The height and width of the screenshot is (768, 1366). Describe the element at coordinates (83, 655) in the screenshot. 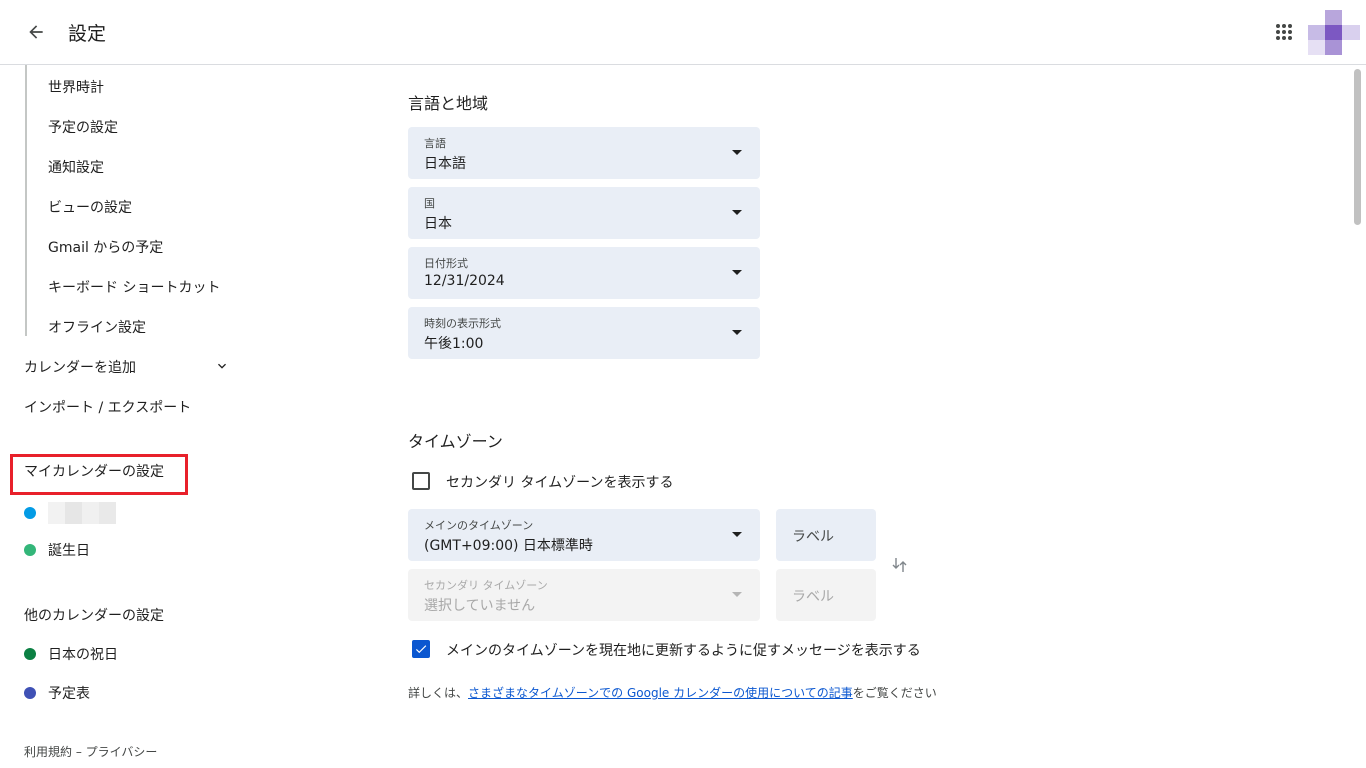

I see `calendar-label: 日本の祝日` at that location.